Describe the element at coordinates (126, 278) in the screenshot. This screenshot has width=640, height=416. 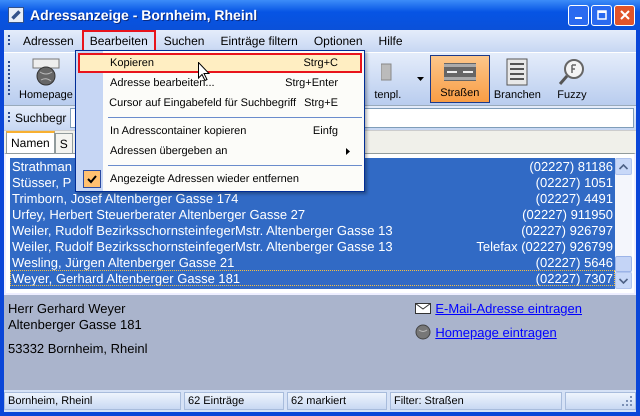
I see `address-text: Weyer, Gerhard Altenberger Gasse 181` at that location.